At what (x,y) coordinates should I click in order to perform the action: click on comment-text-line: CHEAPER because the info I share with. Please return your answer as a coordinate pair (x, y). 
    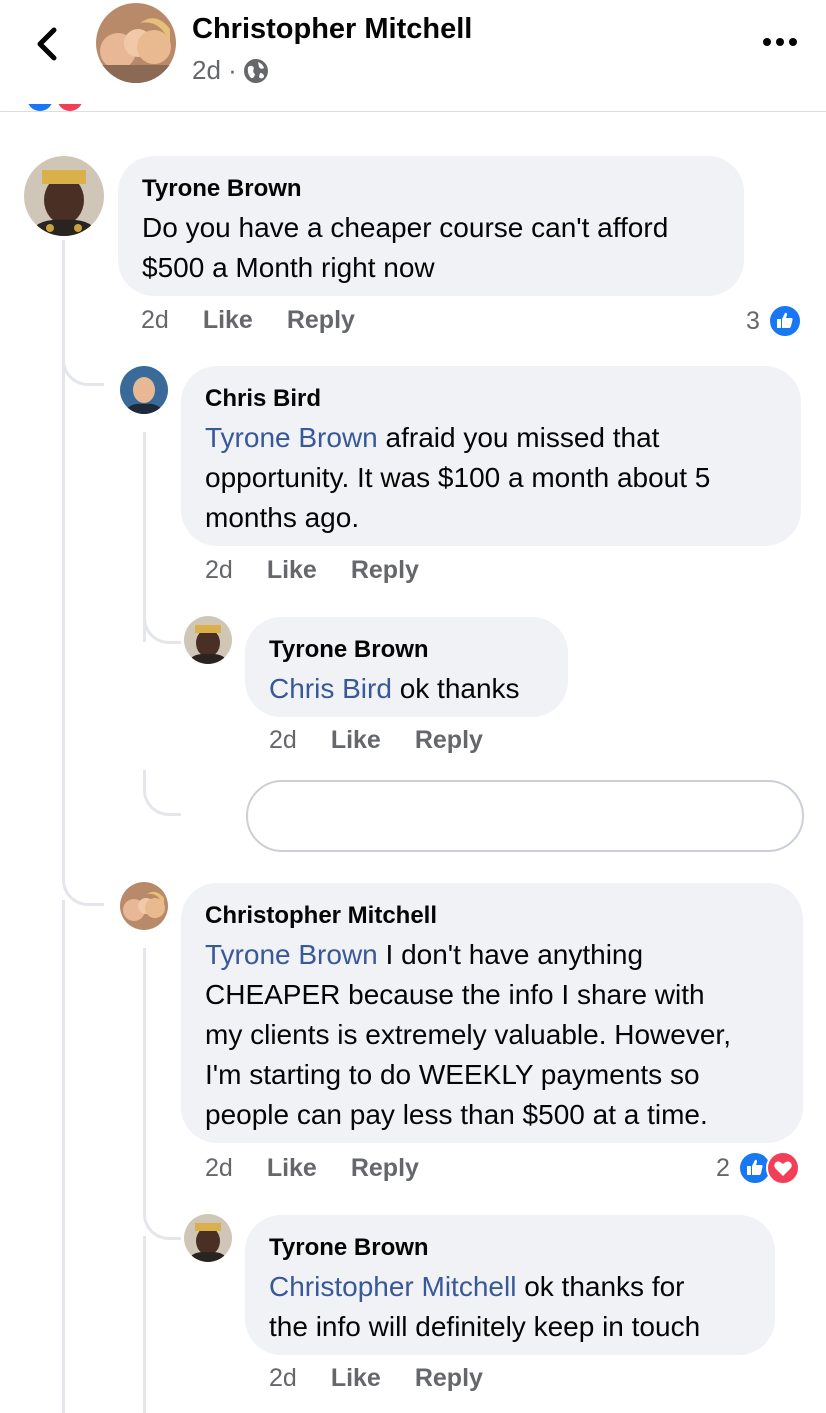
    Looking at the image, I should click on (455, 994).